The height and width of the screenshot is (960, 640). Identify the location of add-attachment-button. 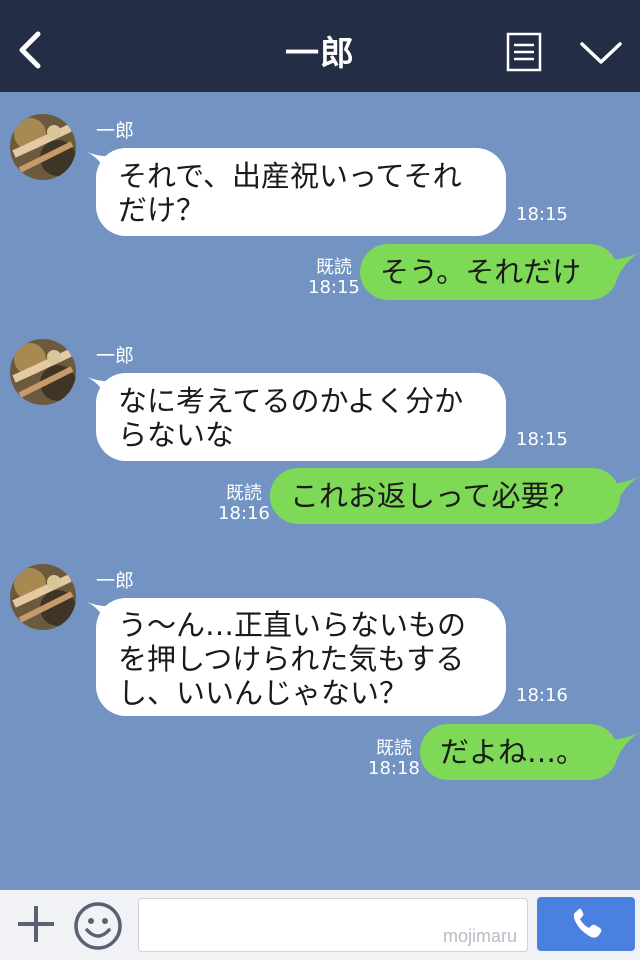
(36, 924).